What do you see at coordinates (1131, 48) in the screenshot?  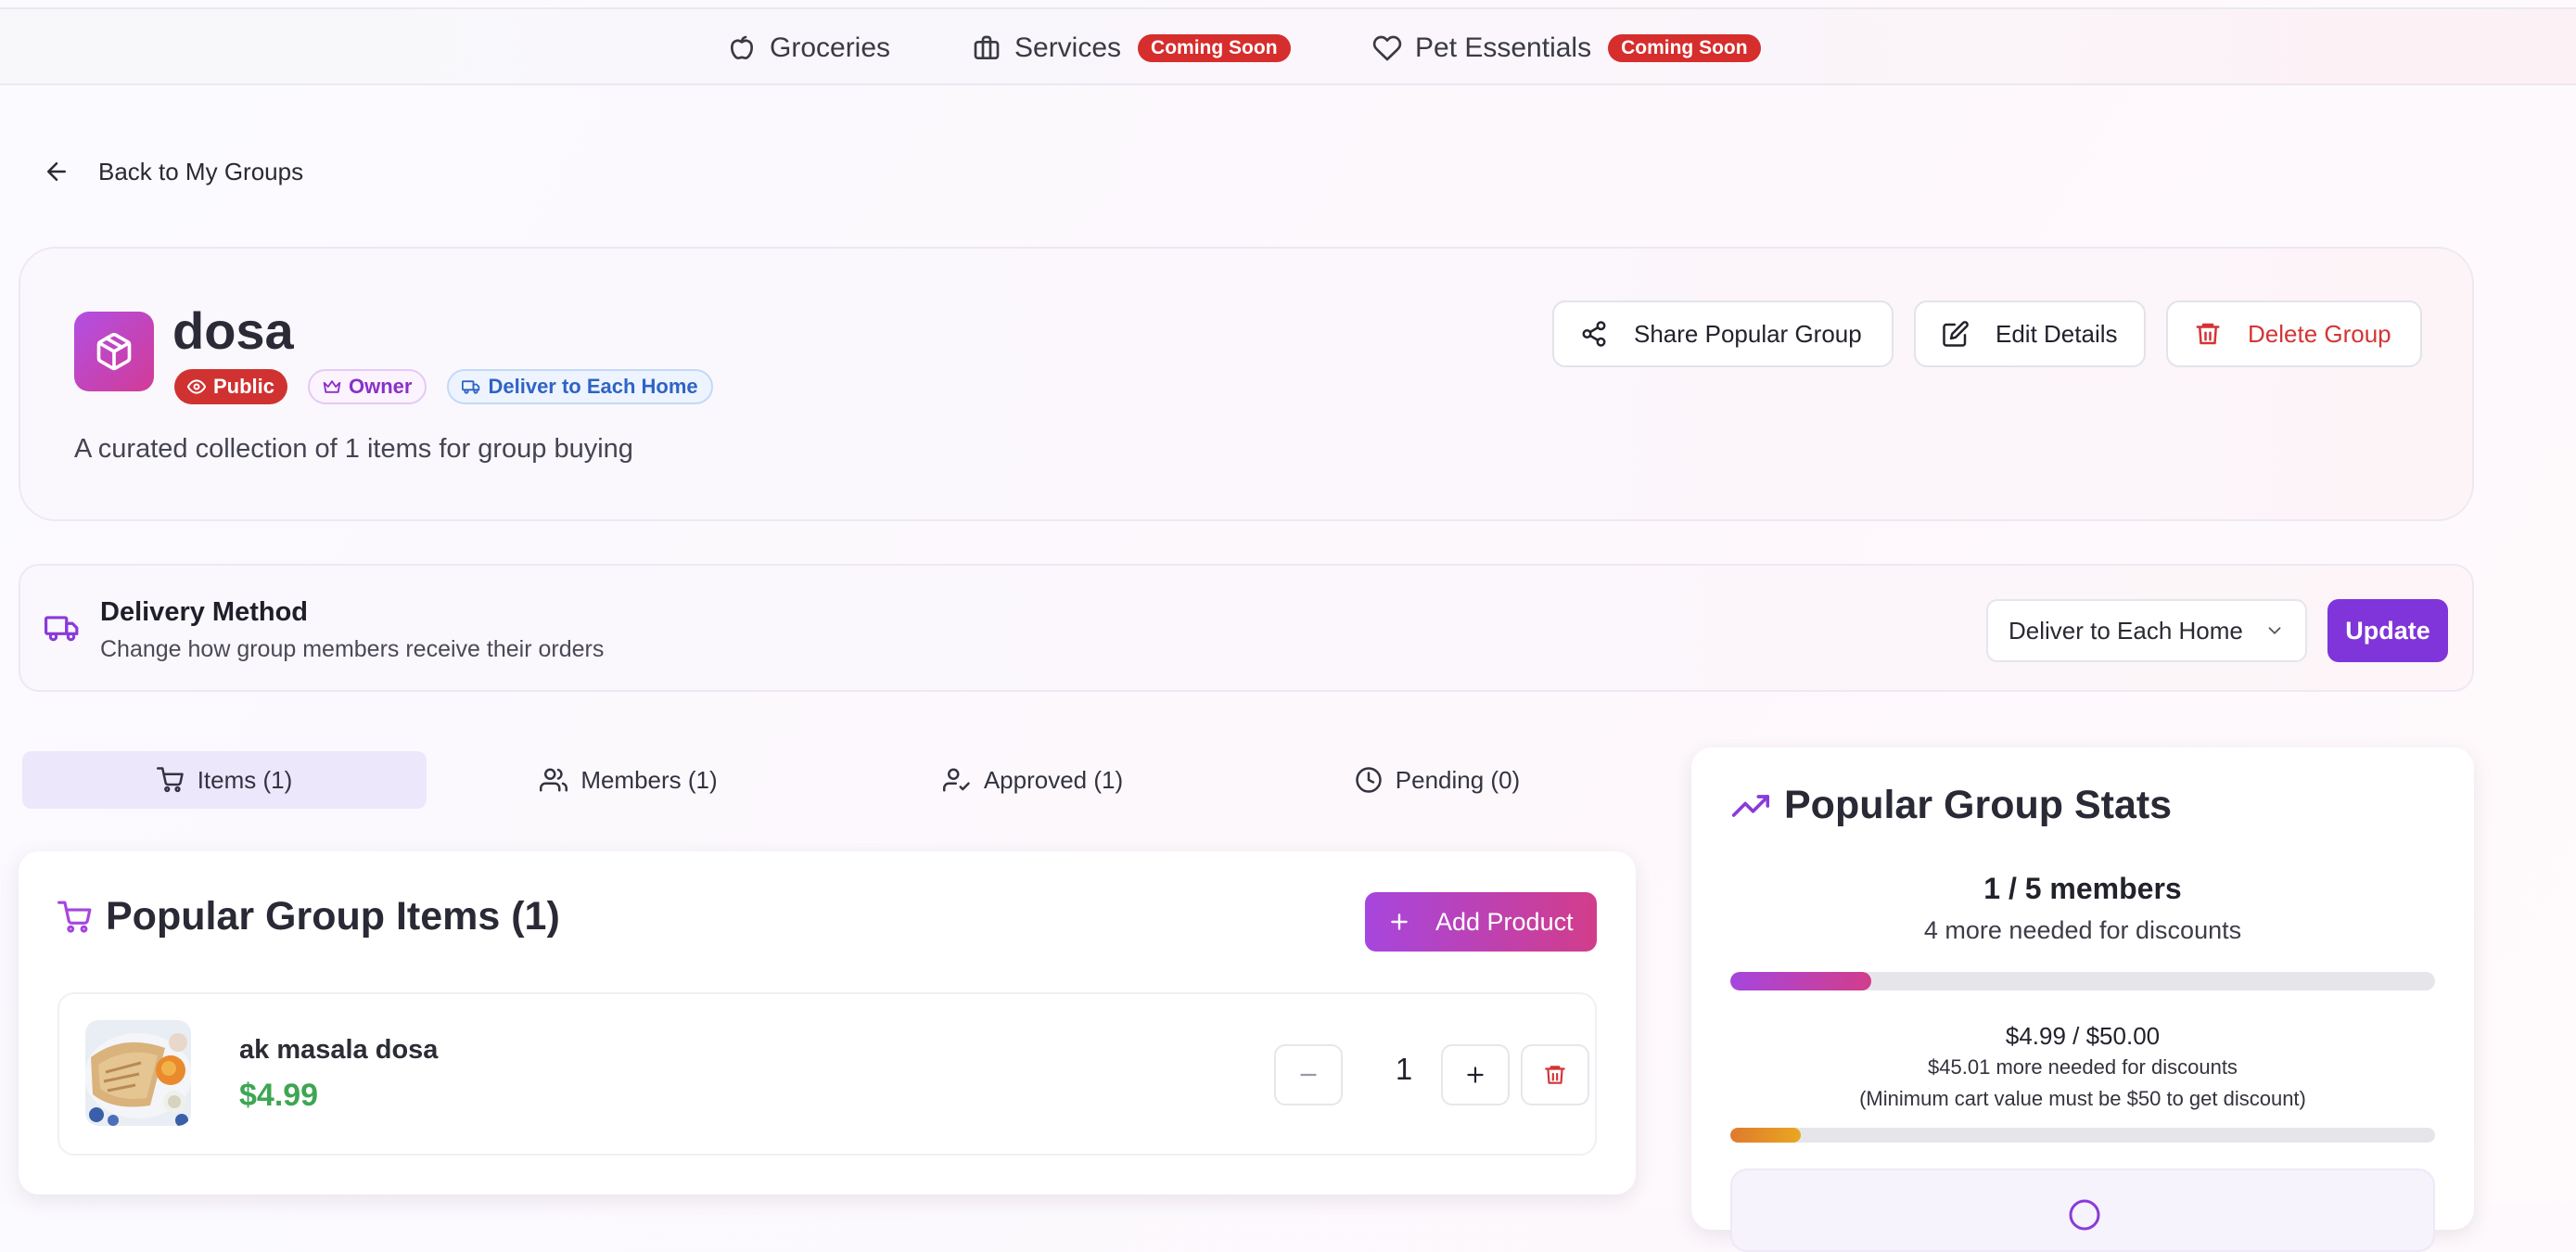 I see `nav-item-services: Services Coming Soon` at bounding box center [1131, 48].